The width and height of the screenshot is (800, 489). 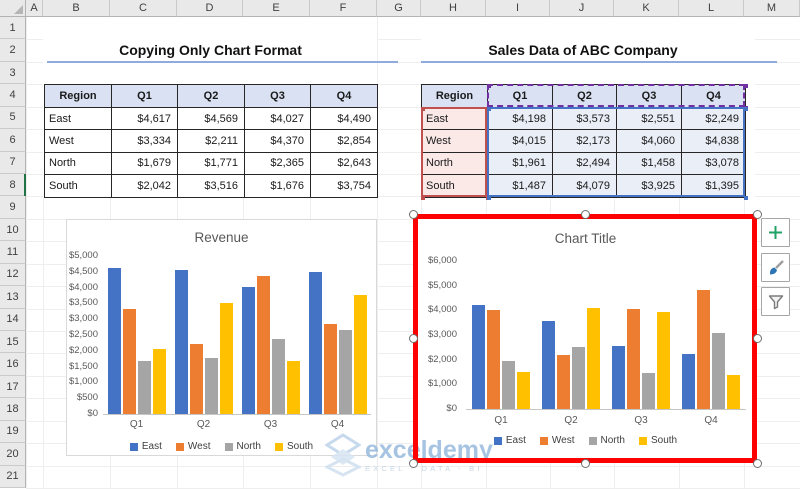 What do you see at coordinates (582, 8) in the screenshot?
I see `column-header-J: J` at bounding box center [582, 8].